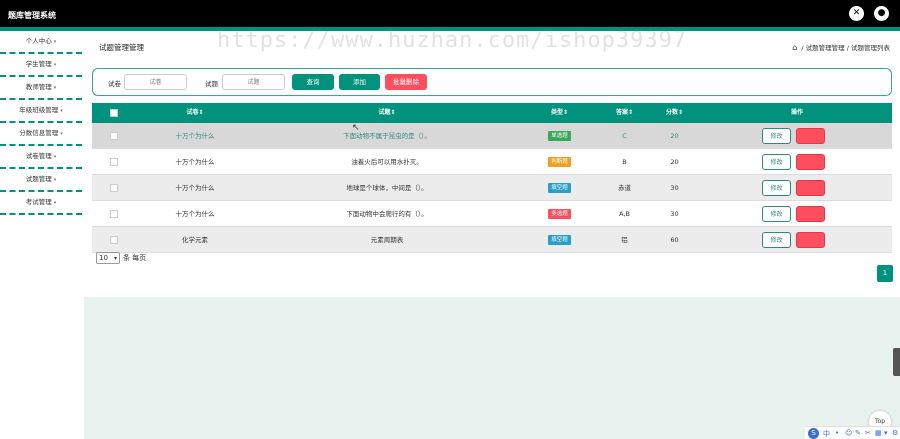 The width and height of the screenshot is (900, 439). I want to click on ime-punct-icon: •, so click(837, 433).